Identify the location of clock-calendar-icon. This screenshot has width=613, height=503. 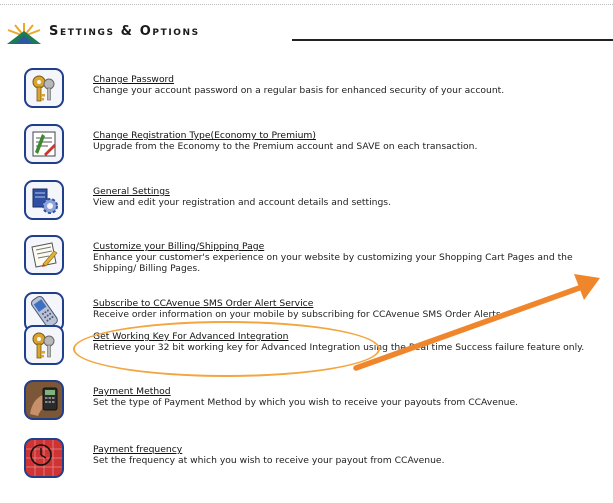
(44, 458).